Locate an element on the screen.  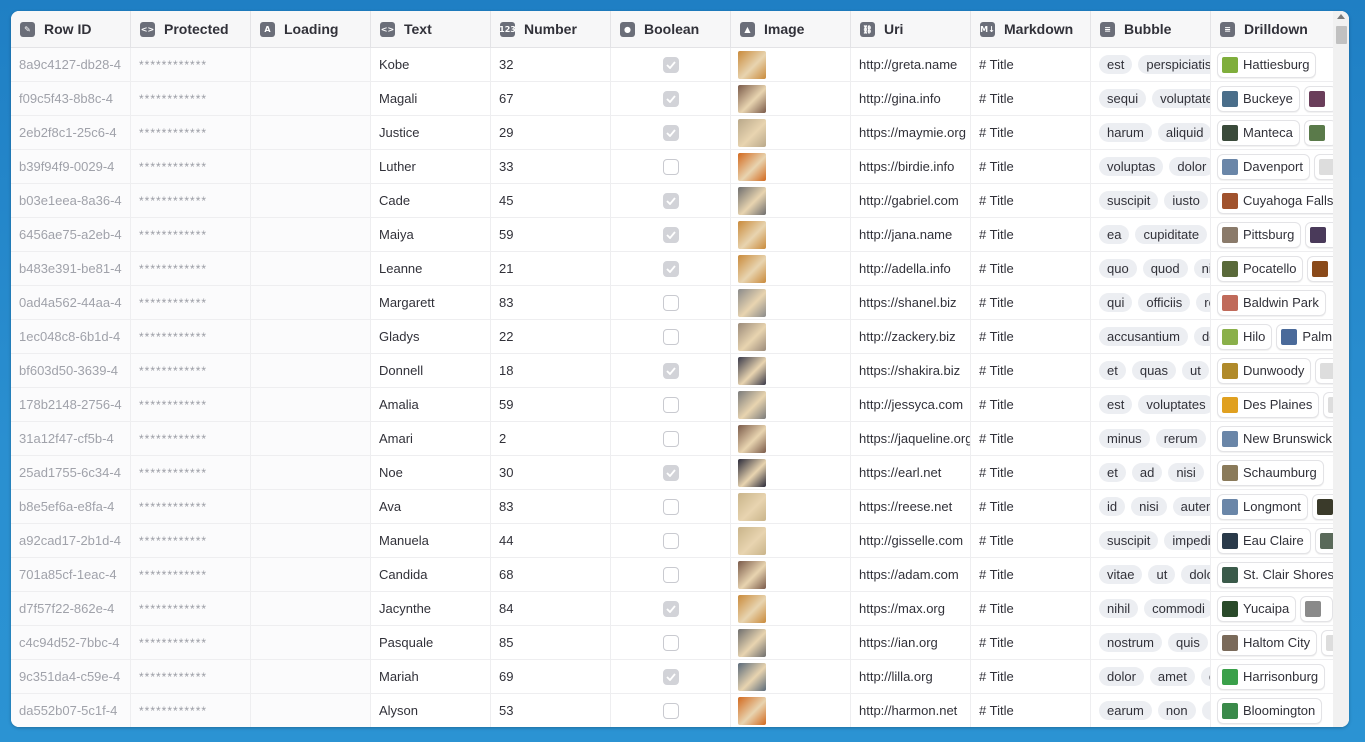
cell-text: Ava is located at coordinates (431, 506).